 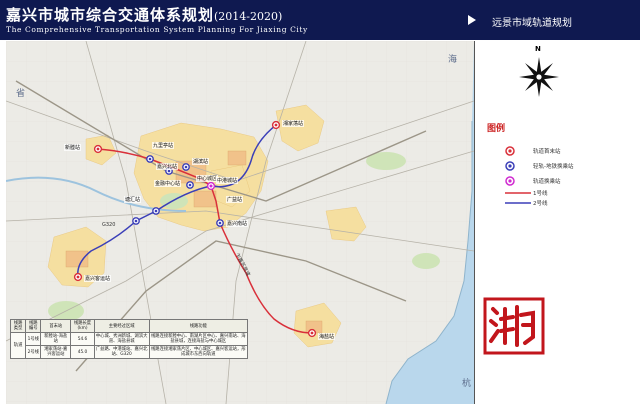 I want to click on table-header: 线路类型, so click(x=18, y=326).